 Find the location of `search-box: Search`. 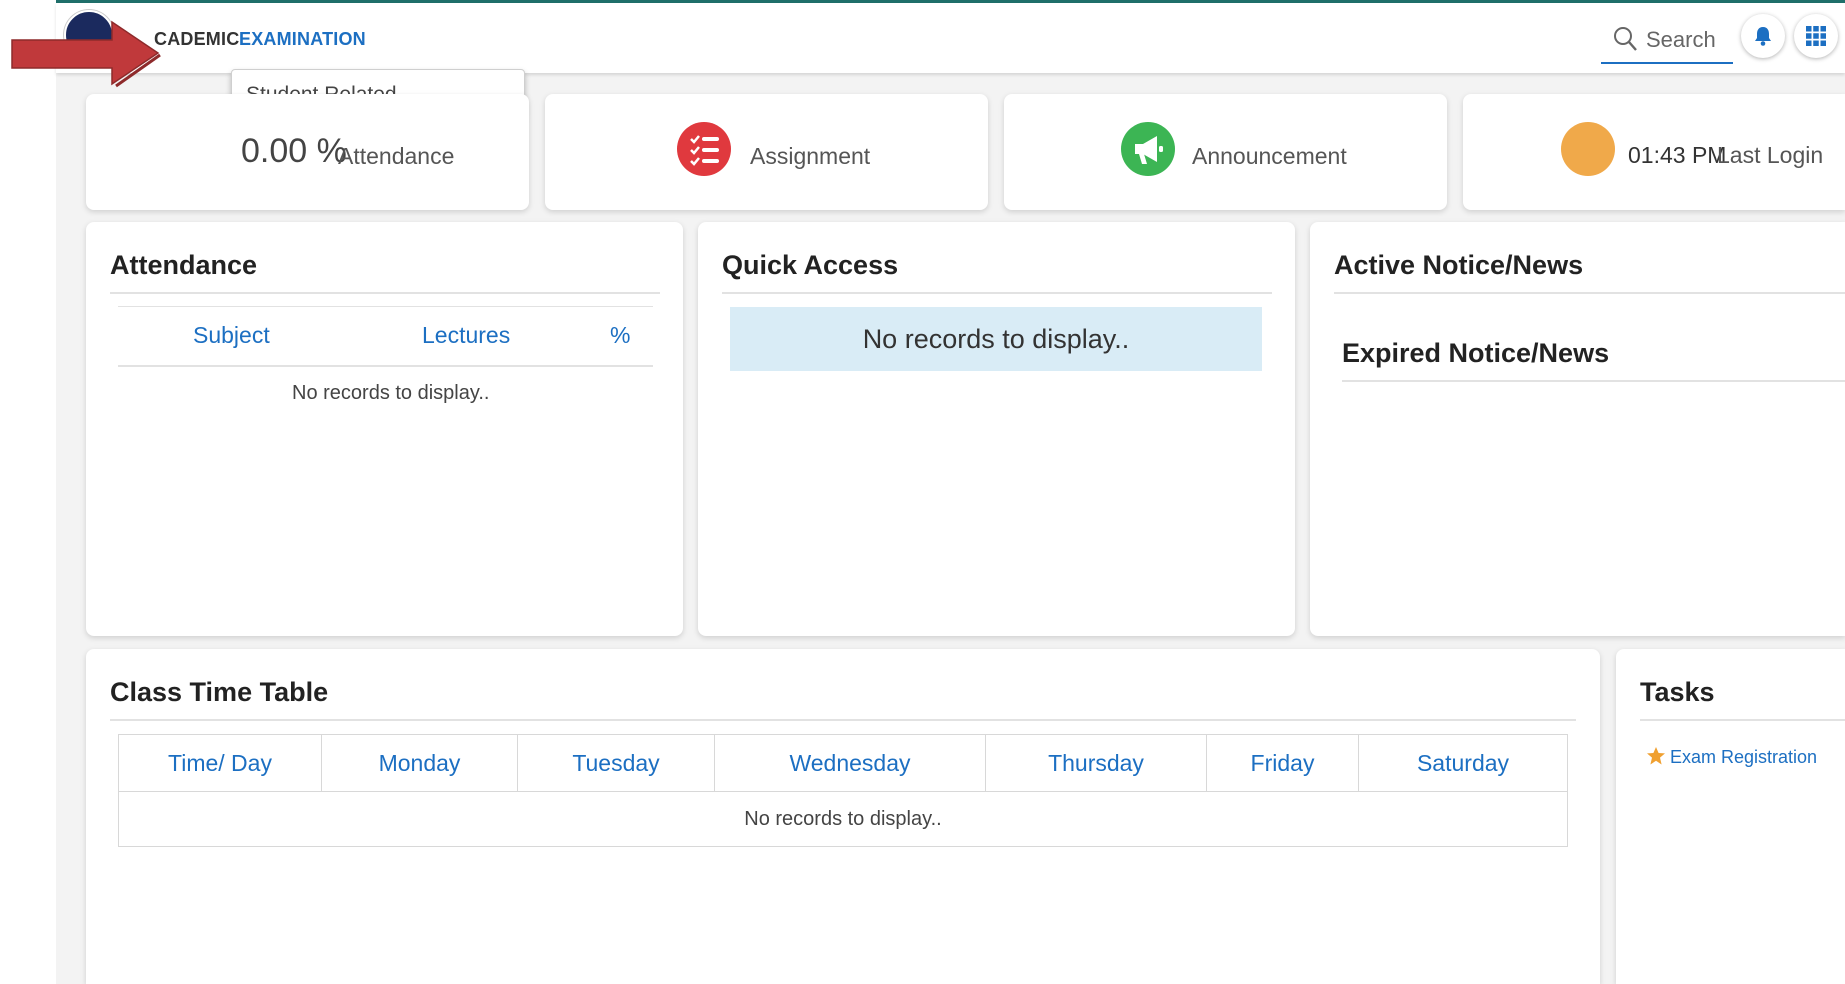

search-box: Search is located at coordinates (1667, 41).